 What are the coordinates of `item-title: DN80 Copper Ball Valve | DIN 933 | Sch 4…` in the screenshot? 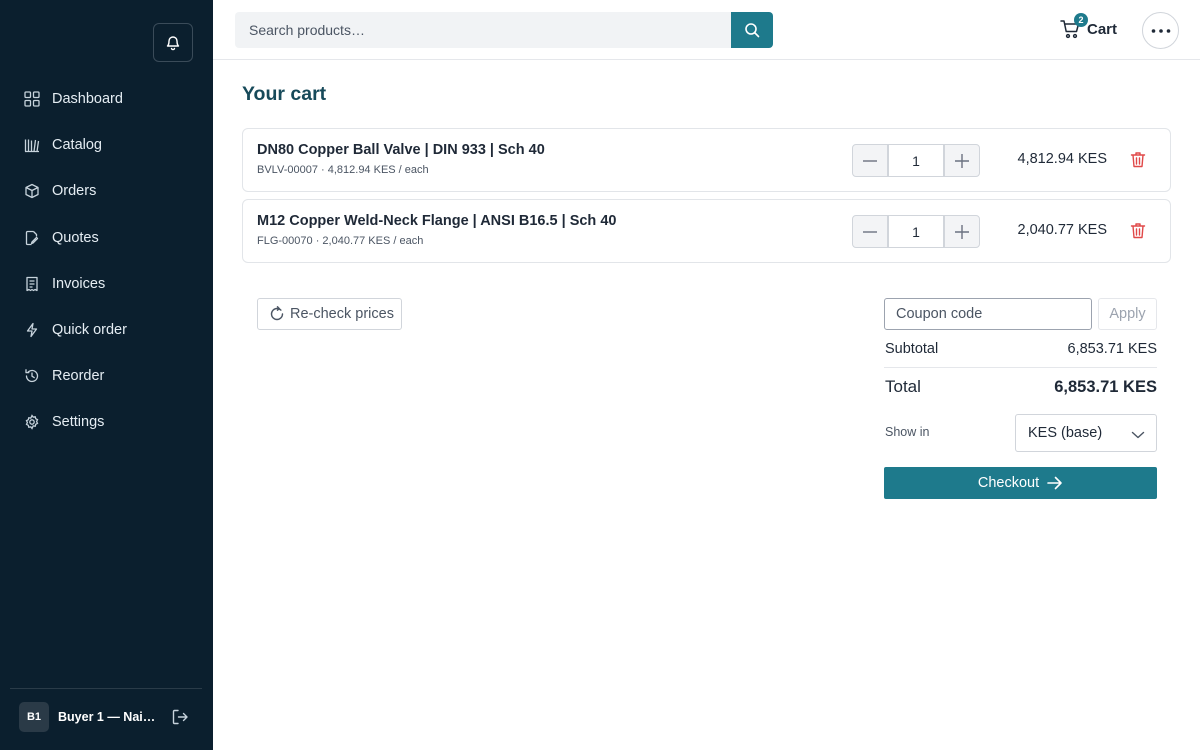 It's located at (401, 150).